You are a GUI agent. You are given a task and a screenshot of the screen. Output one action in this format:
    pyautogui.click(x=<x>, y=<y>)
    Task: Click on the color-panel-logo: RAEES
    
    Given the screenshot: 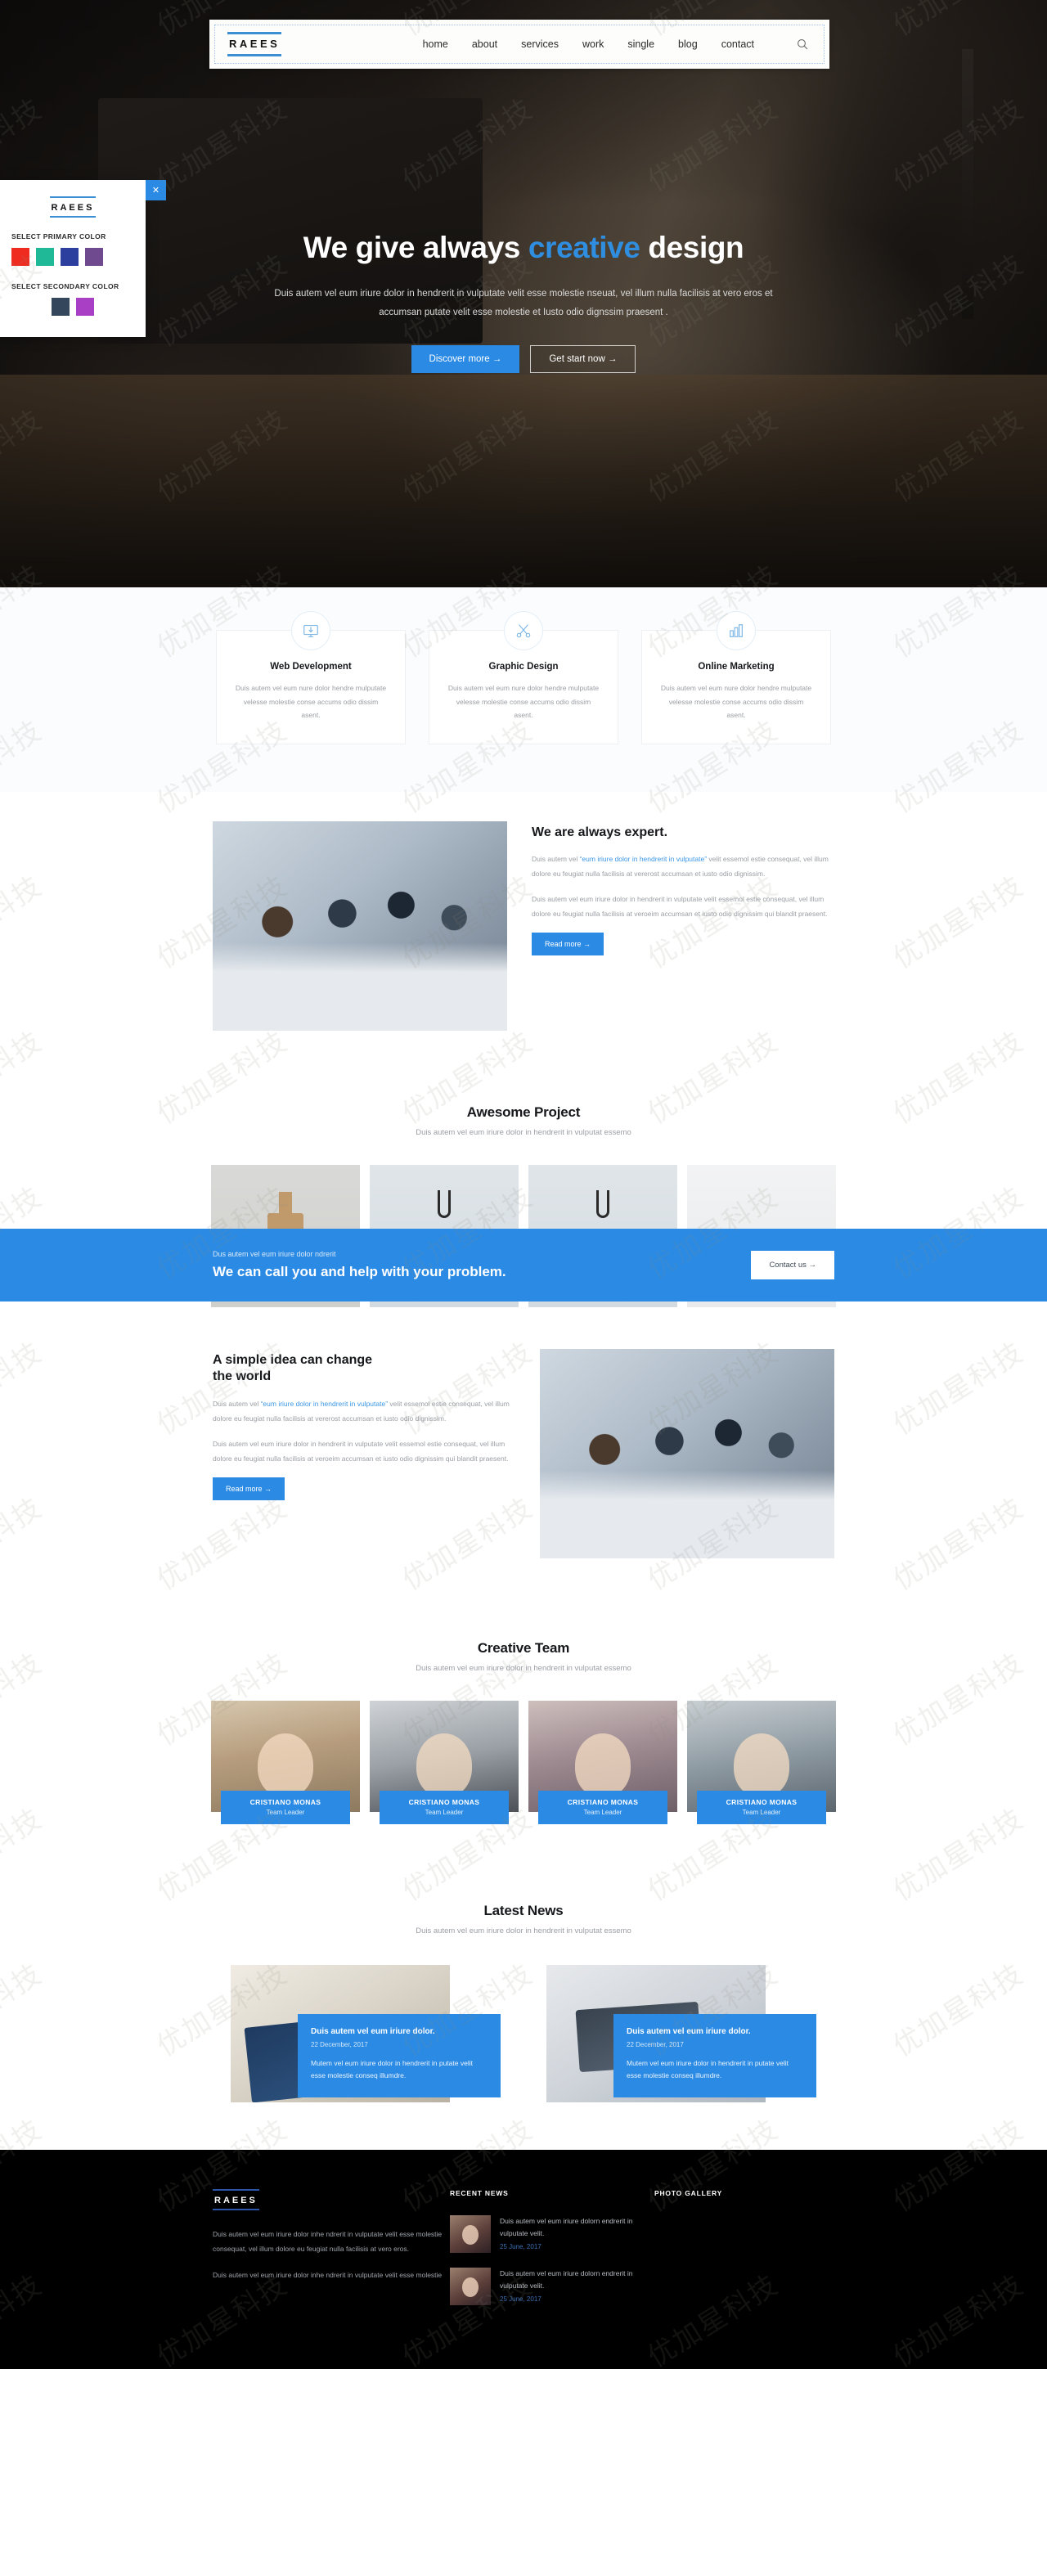 What is the action you would take?
    pyautogui.click(x=73, y=207)
    